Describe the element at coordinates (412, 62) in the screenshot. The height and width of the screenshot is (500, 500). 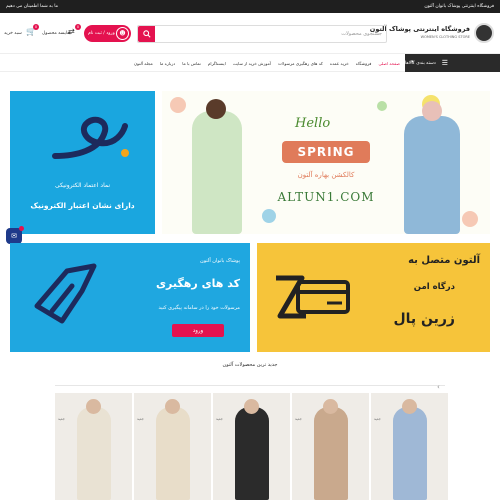
I see `chevron-down-icon: ▾` at that location.